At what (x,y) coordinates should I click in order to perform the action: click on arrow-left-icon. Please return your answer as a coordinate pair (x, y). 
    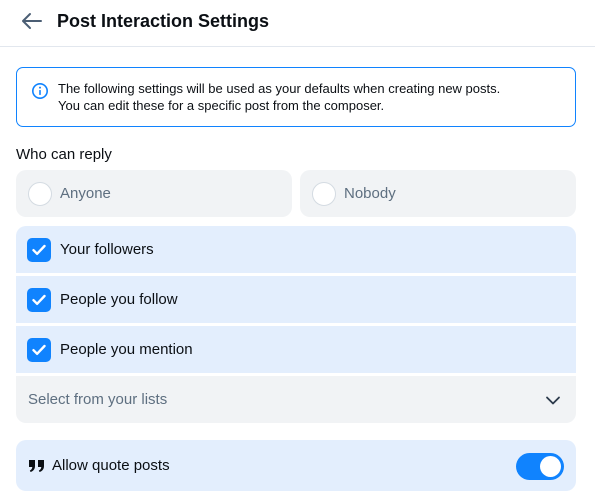
    Looking at the image, I should click on (32, 21).